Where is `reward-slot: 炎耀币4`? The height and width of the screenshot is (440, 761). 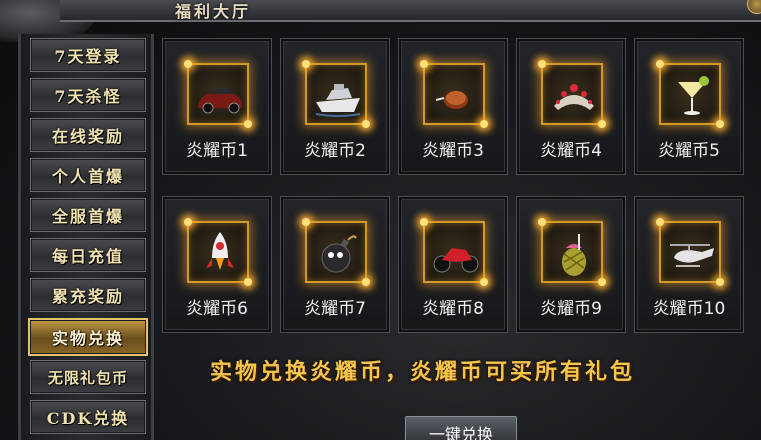 reward-slot: 炎耀币4 is located at coordinates (571, 106).